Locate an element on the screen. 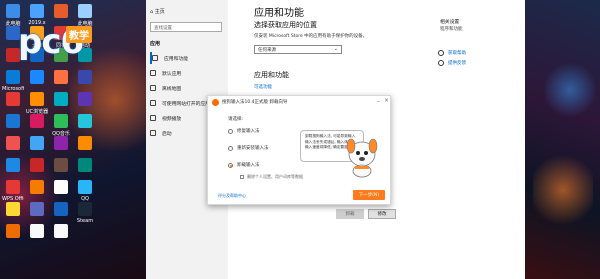  radio-label: 重新安装输入法 is located at coordinates (253, 148).